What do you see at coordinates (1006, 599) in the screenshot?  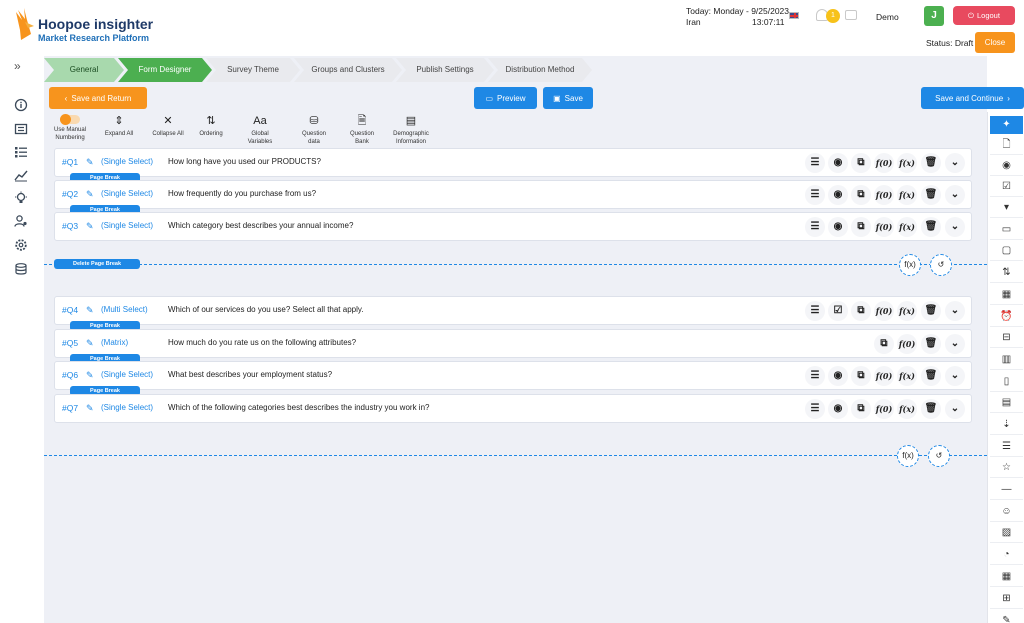 I see `table-icon: ⊞` at bounding box center [1006, 599].